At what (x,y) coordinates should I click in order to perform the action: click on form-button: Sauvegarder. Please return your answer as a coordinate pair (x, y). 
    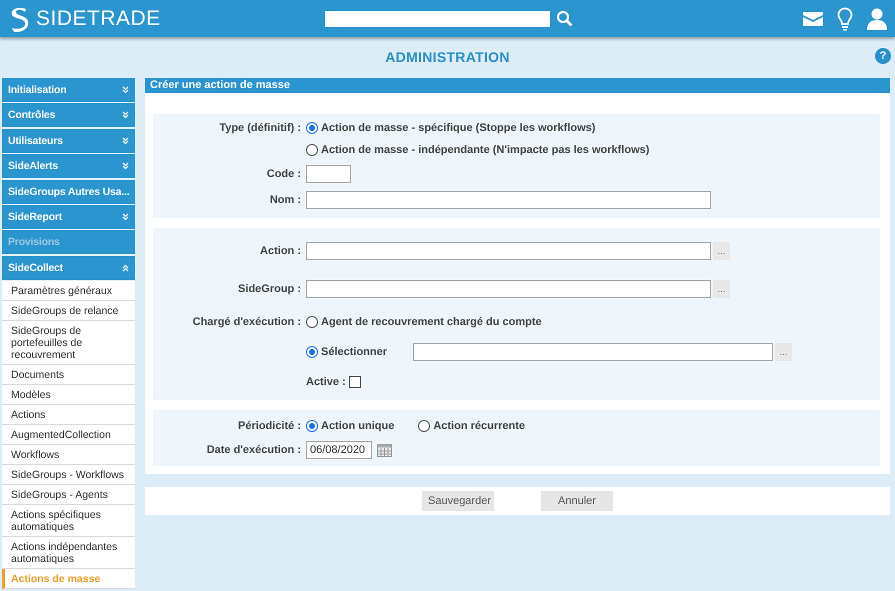
    Looking at the image, I should click on (458, 501).